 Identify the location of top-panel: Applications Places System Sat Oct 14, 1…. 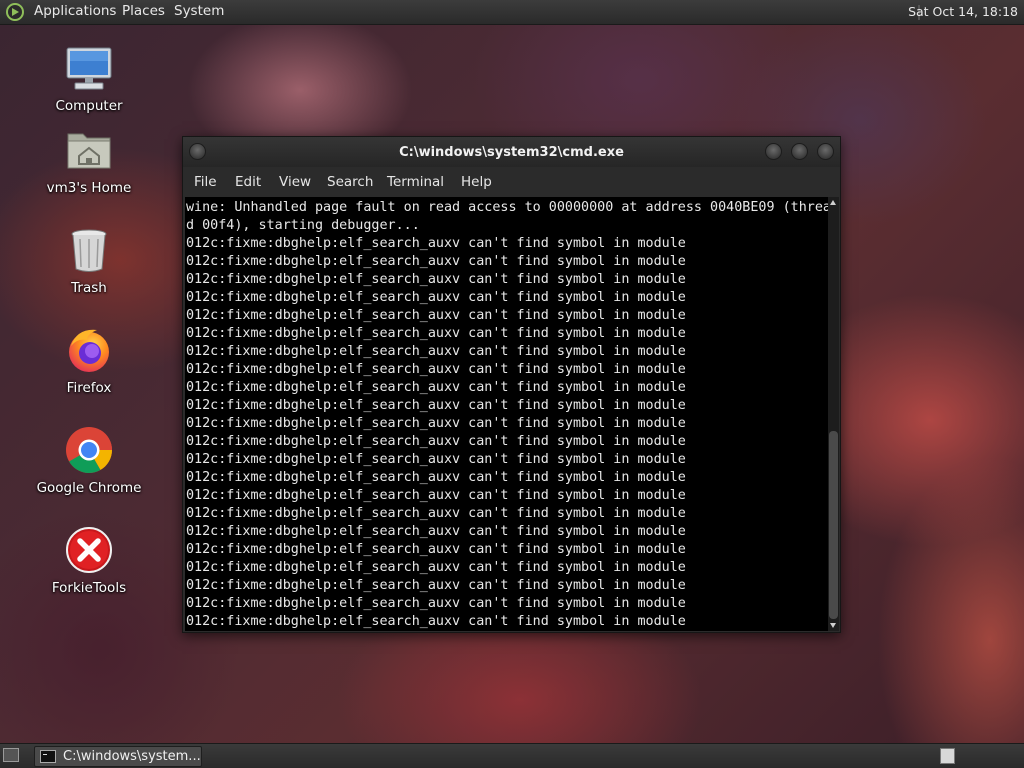
(512, 12).